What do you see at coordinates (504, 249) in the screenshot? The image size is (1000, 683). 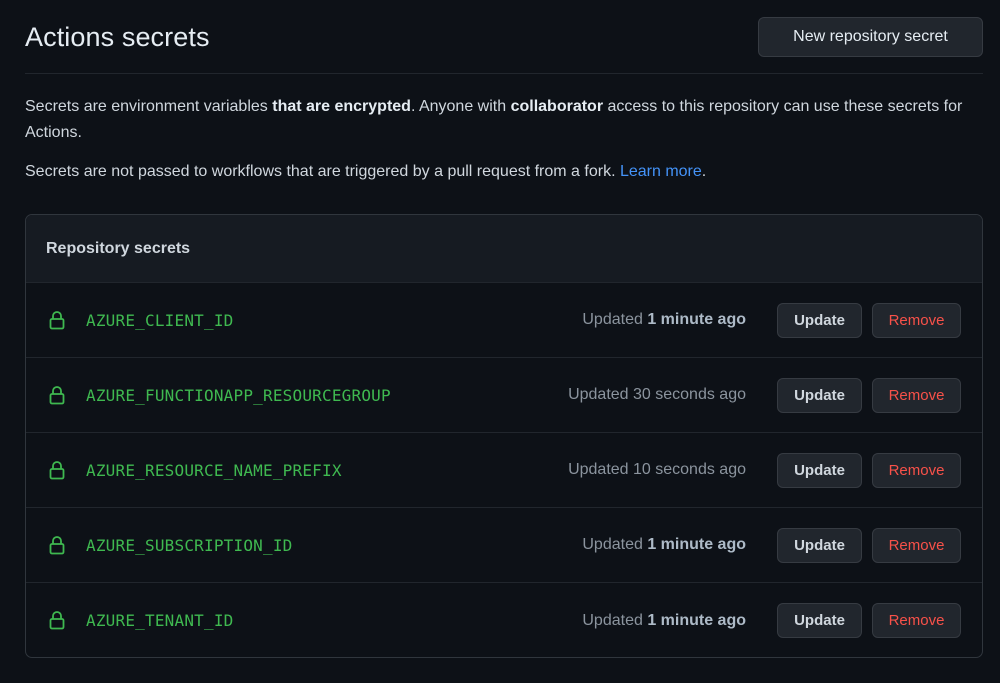 I see `panel-header: Repository secrets` at bounding box center [504, 249].